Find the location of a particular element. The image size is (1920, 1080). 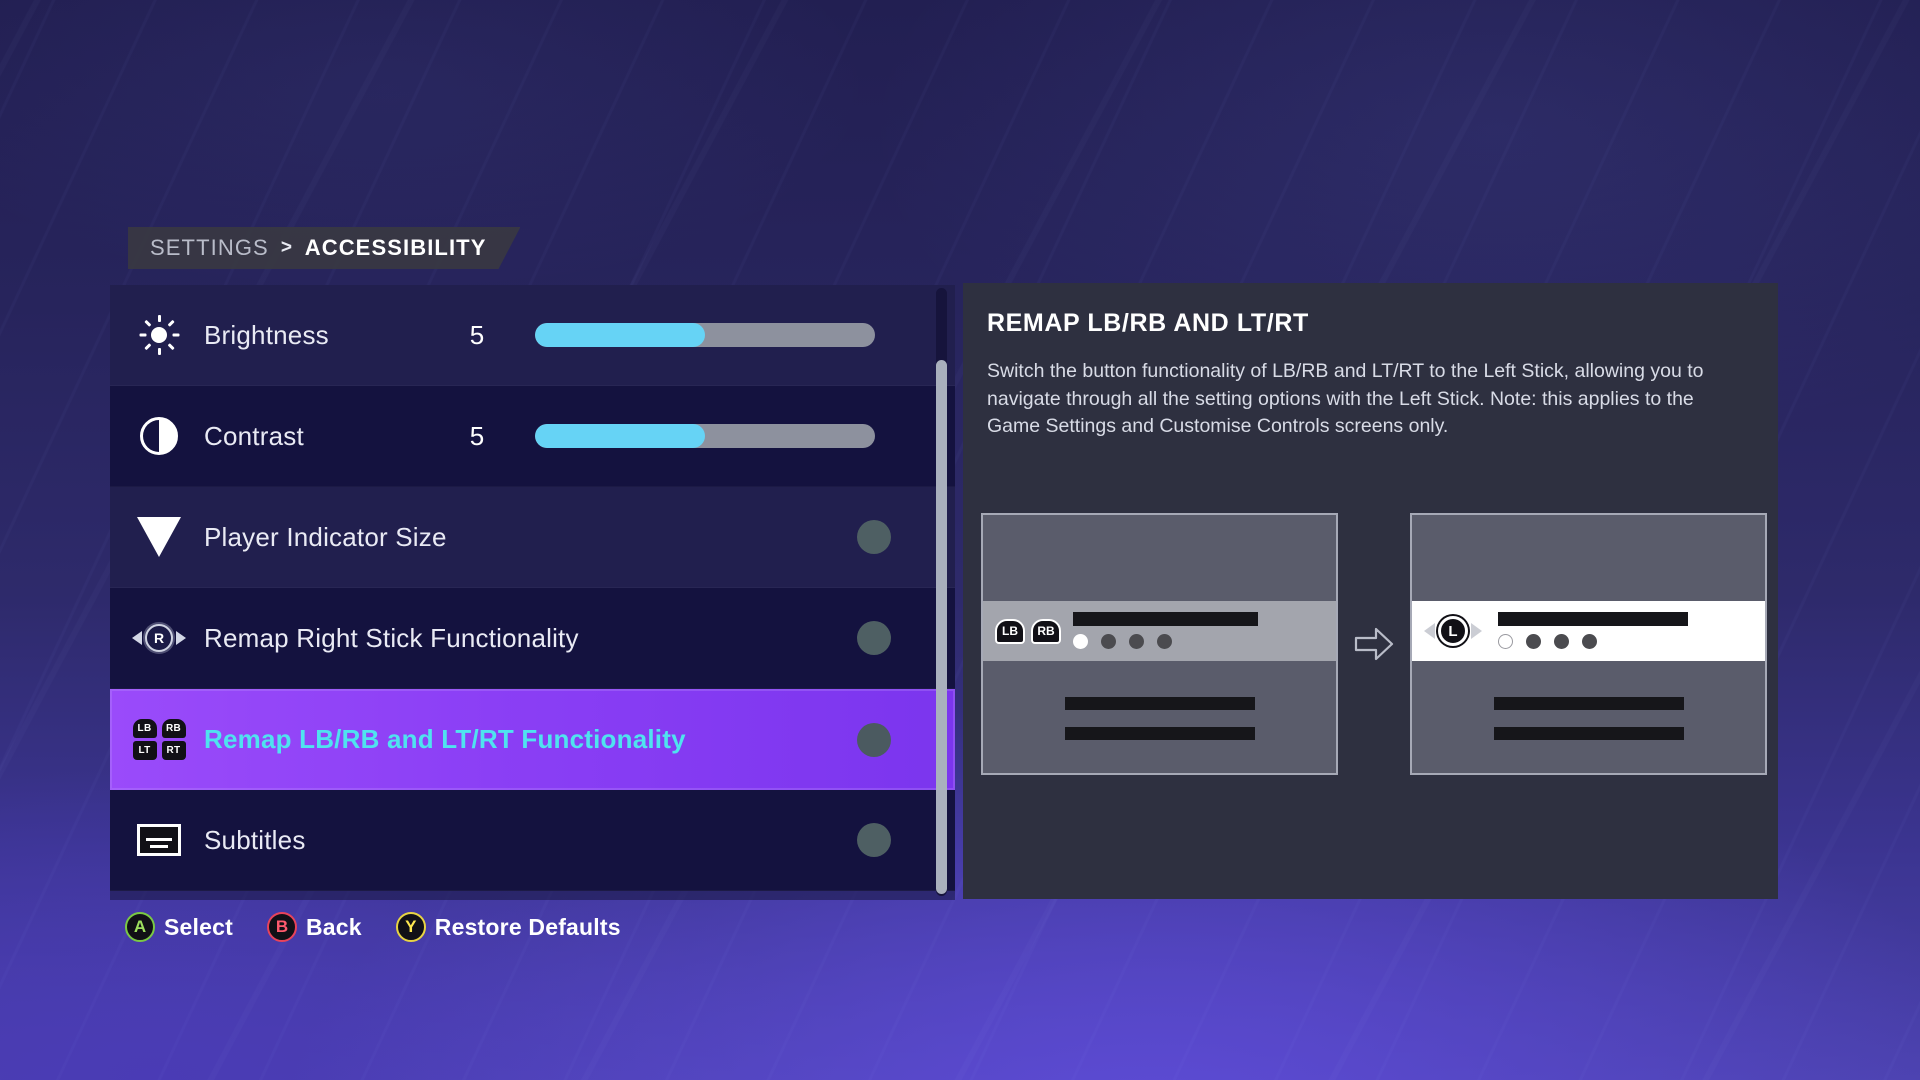

breadcrumb-current: ACCESSIBILITY is located at coordinates (395, 247).